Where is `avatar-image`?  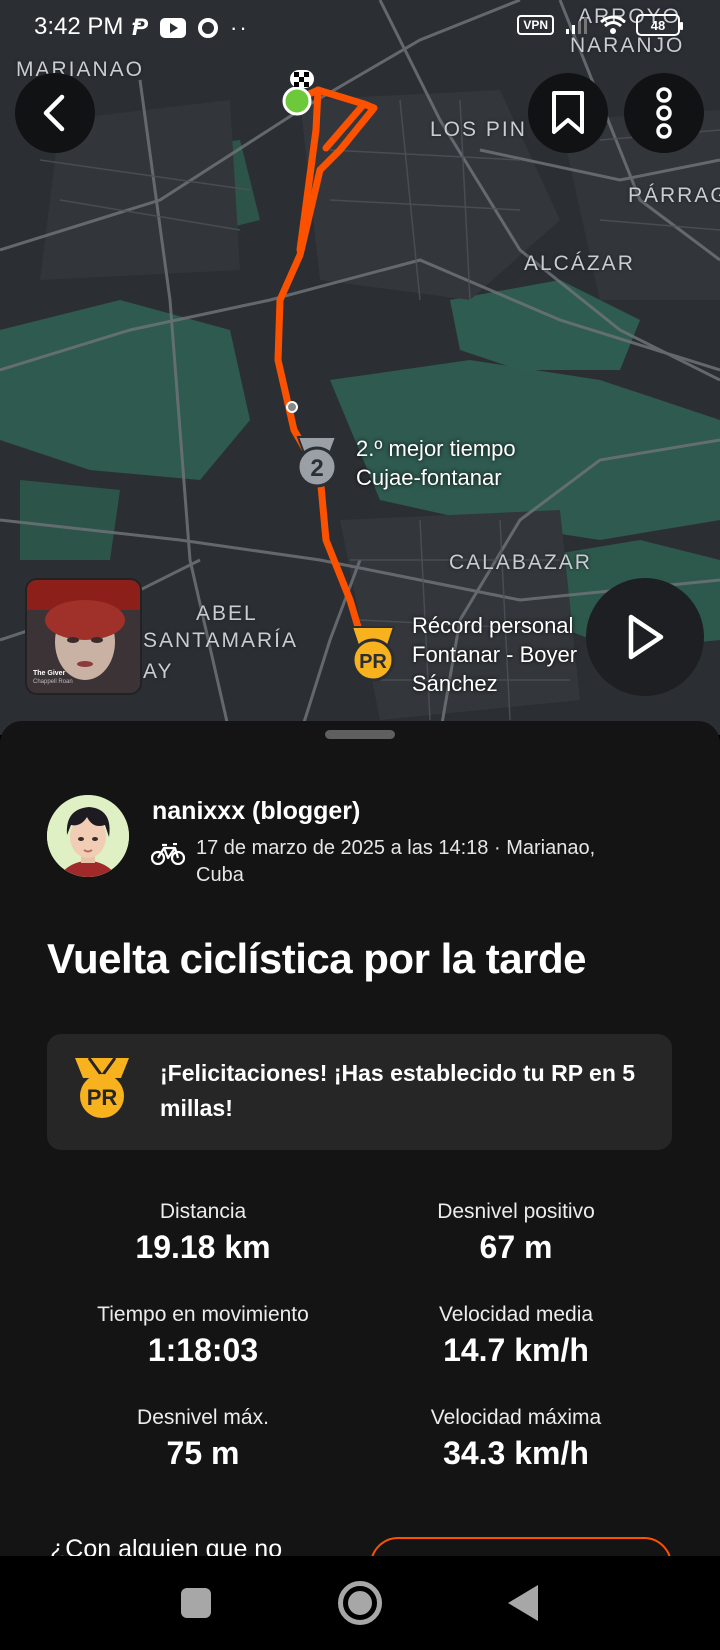 avatar-image is located at coordinates (88, 836).